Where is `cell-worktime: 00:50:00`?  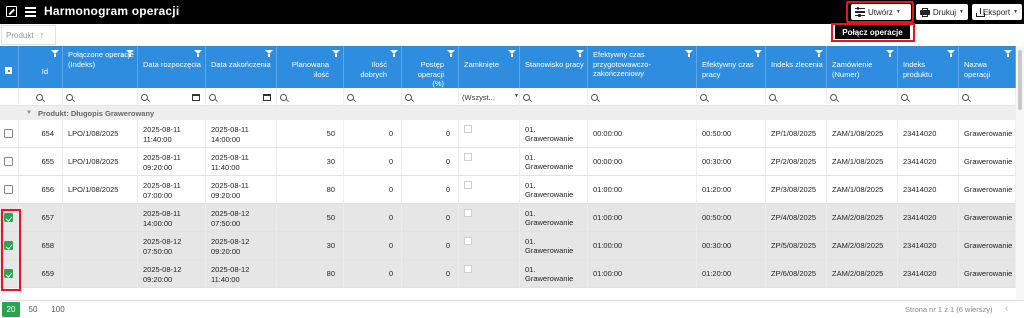
cell-worktime: 00:50:00 is located at coordinates (731, 134).